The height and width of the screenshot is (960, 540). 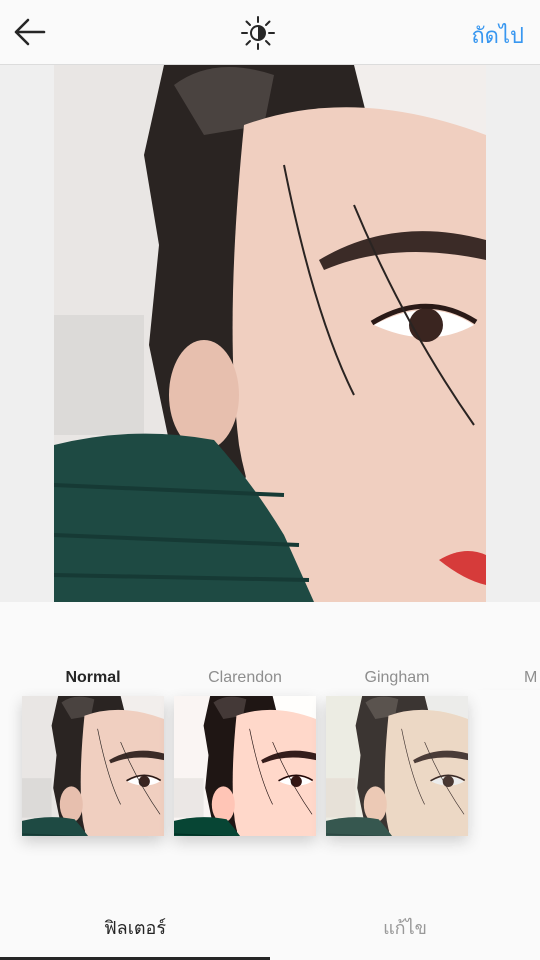 What do you see at coordinates (258, 33) in the screenshot?
I see `lux-sun-icon` at bounding box center [258, 33].